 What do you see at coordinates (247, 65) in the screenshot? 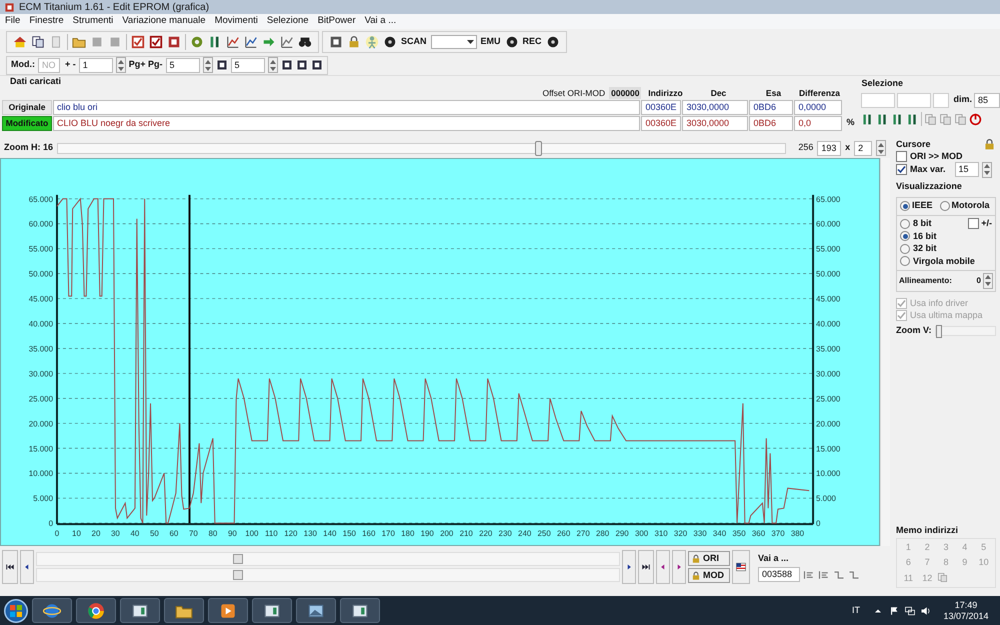
I see `value-field: 5` at bounding box center [247, 65].